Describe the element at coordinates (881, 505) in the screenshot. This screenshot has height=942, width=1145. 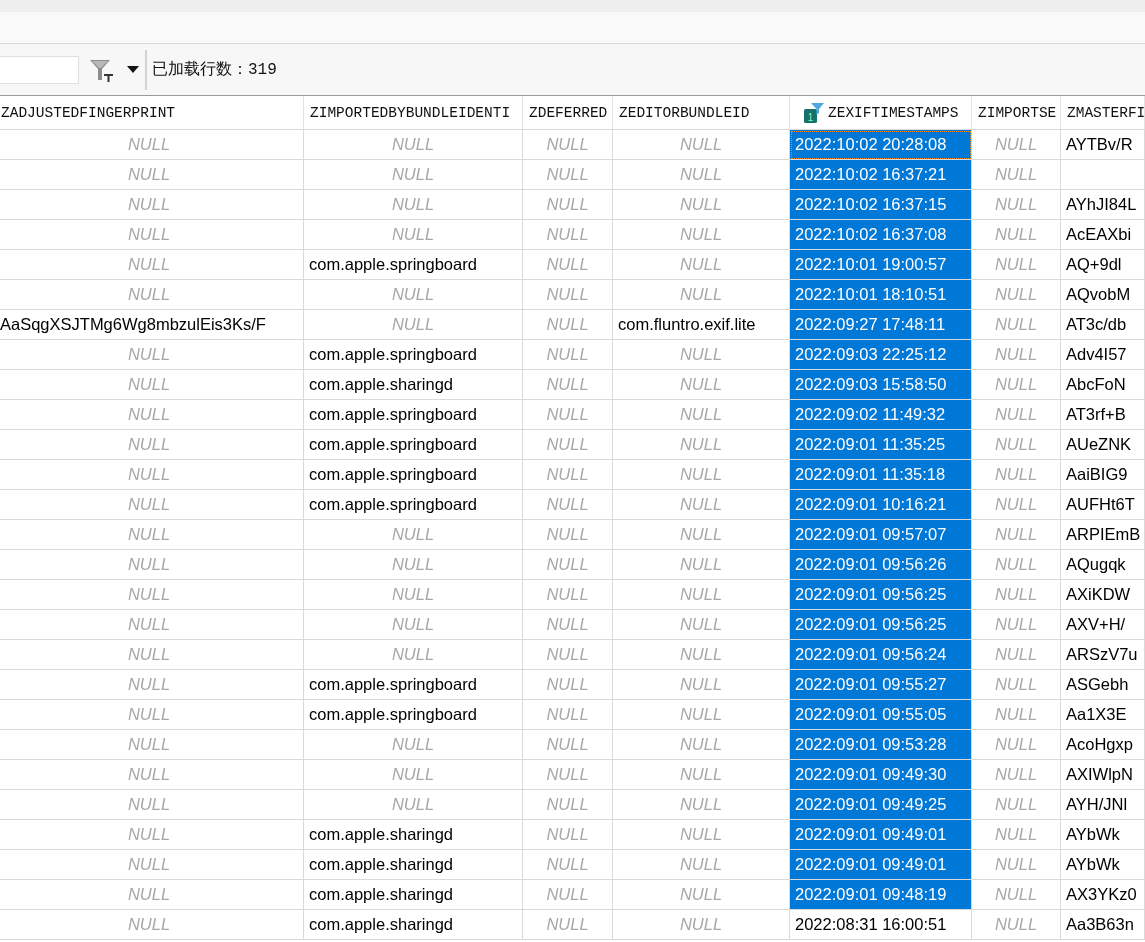
I see `table-cell: 2022:09:01 10:16:21` at that location.